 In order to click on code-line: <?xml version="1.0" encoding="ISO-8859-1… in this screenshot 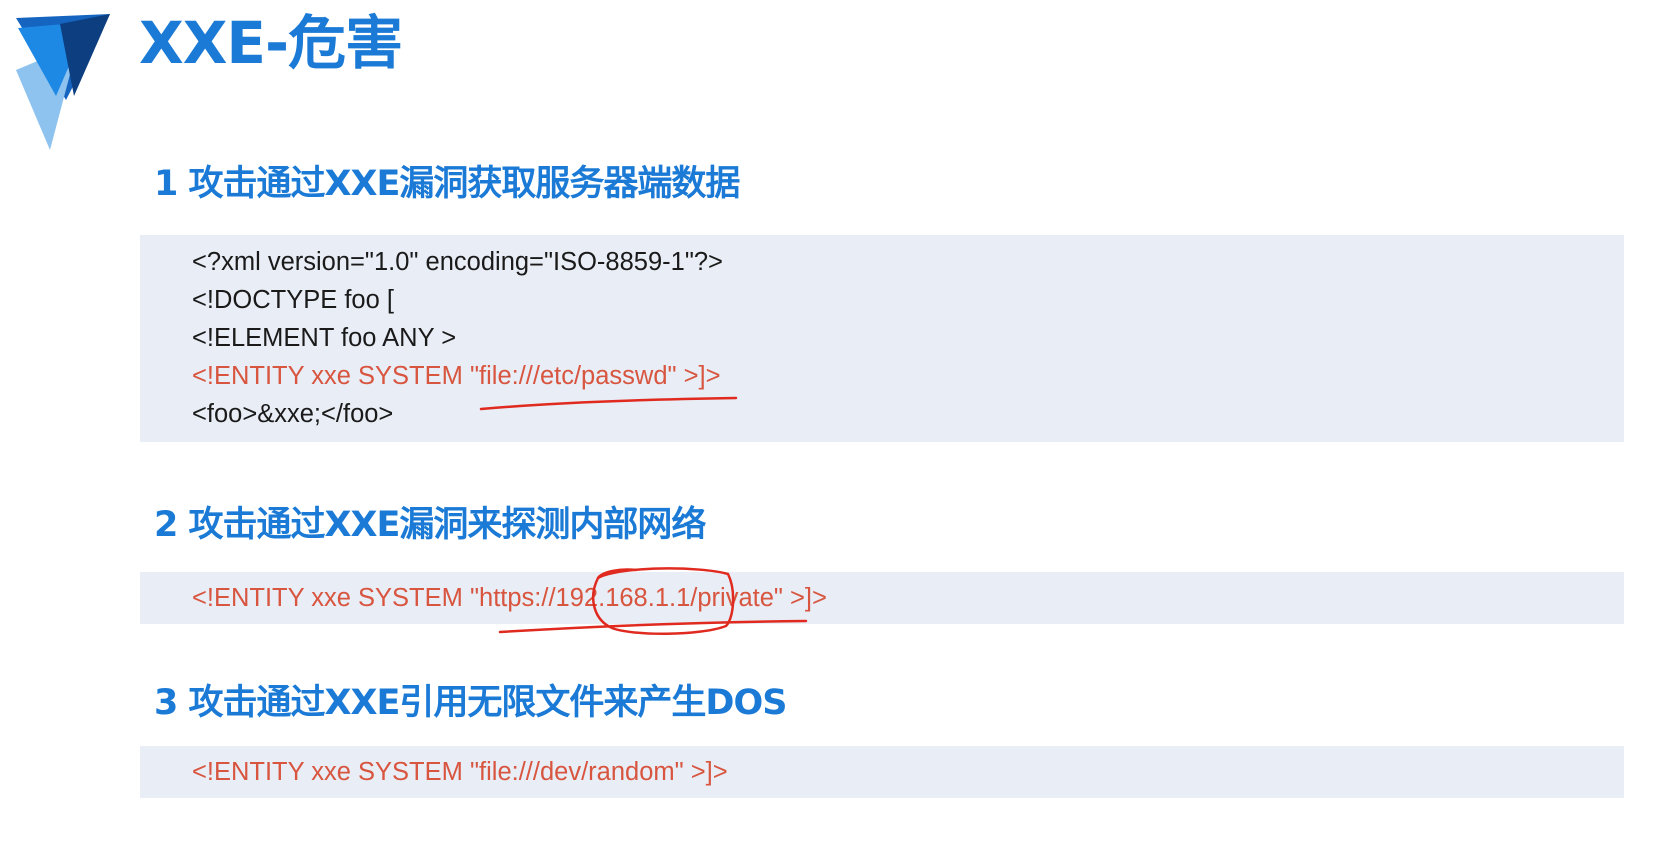, I will do `click(457, 262)`.